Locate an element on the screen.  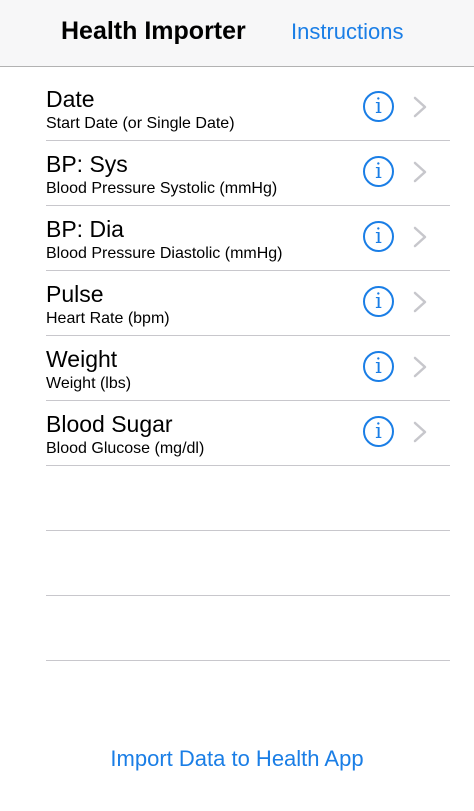
row-weight: Weight Weight (lbs) i is located at coordinates (237, 368).